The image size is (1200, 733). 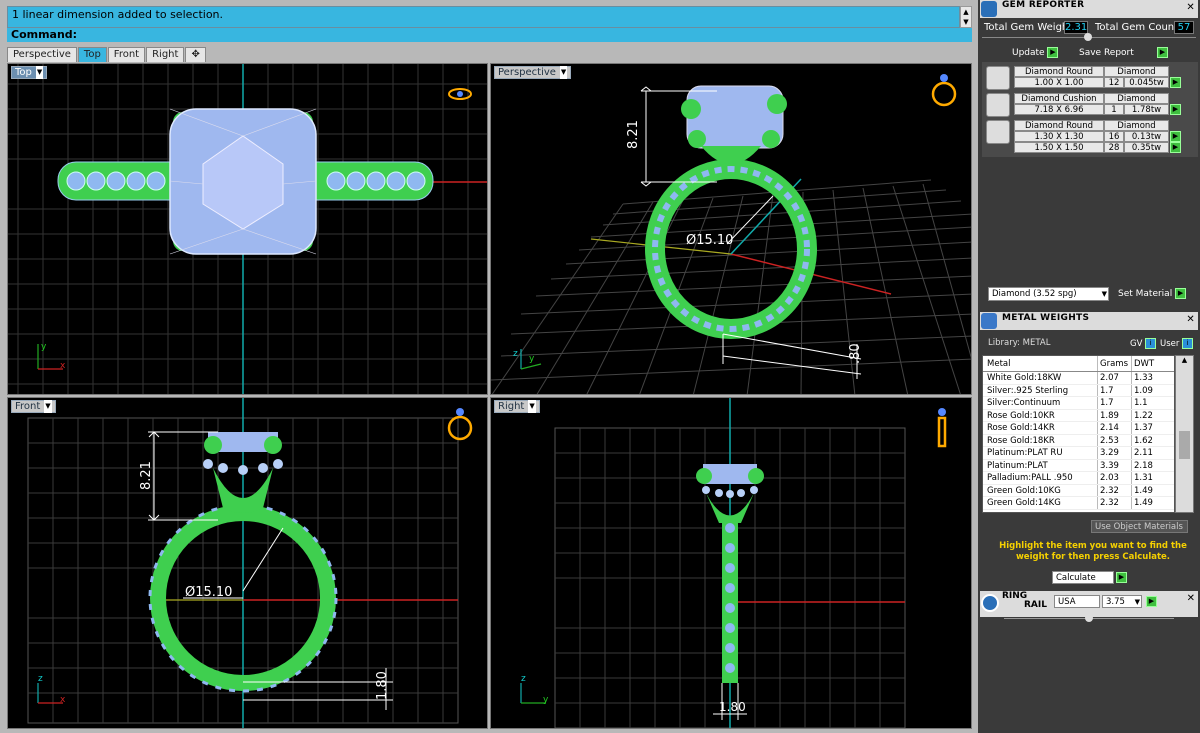 I want to click on viewport-label-front: Front ▼, so click(x=33, y=406).